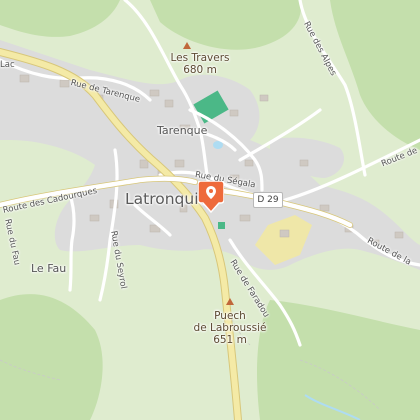 The height and width of the screenshot is (420, 420). I want to click on place-les-travers: Les Travers 680 m, so click(200, 64).